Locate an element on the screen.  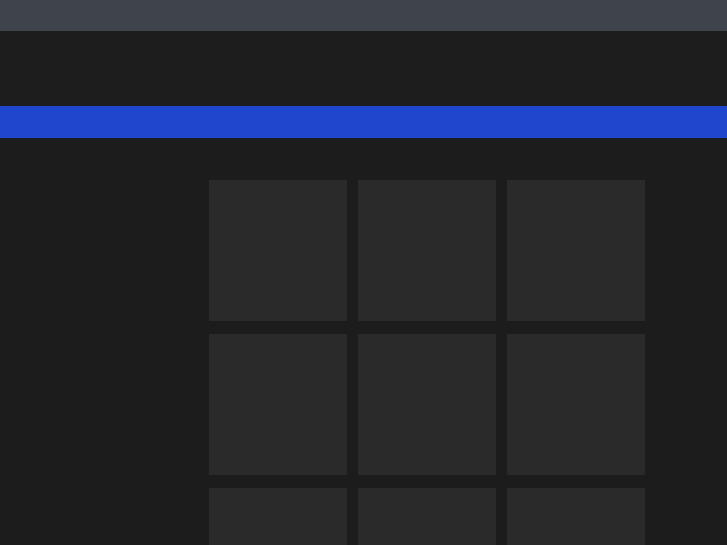
sidebar-item-ferrari-challenge is located at coordinates (127, 182).